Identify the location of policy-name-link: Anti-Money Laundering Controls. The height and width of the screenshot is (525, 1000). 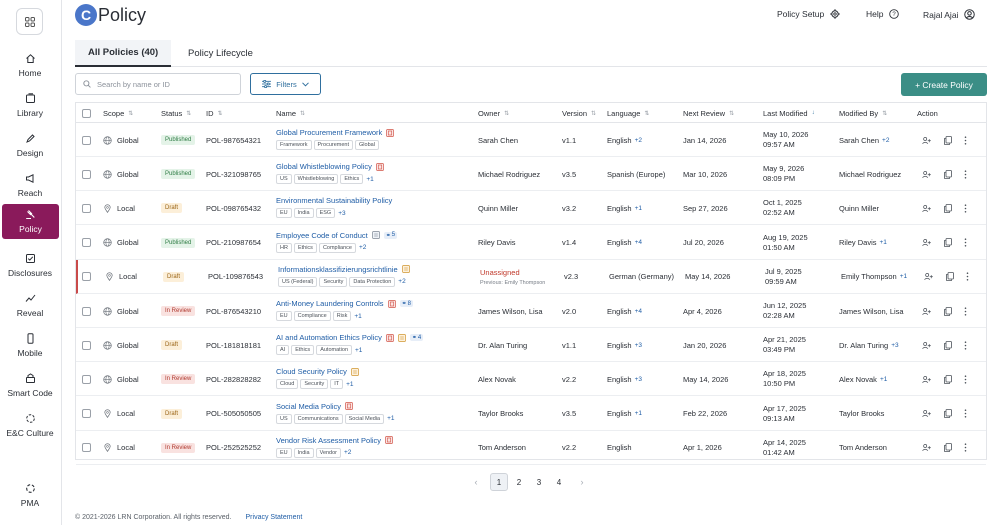
(330, 303).